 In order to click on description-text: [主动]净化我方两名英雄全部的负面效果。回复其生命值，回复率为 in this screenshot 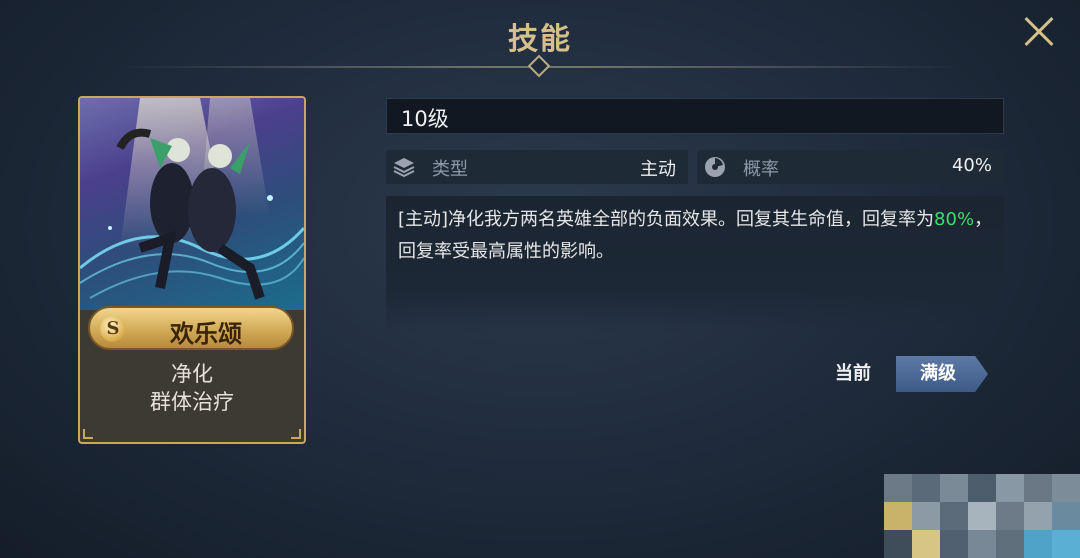, I will do `click(666, 219)`.